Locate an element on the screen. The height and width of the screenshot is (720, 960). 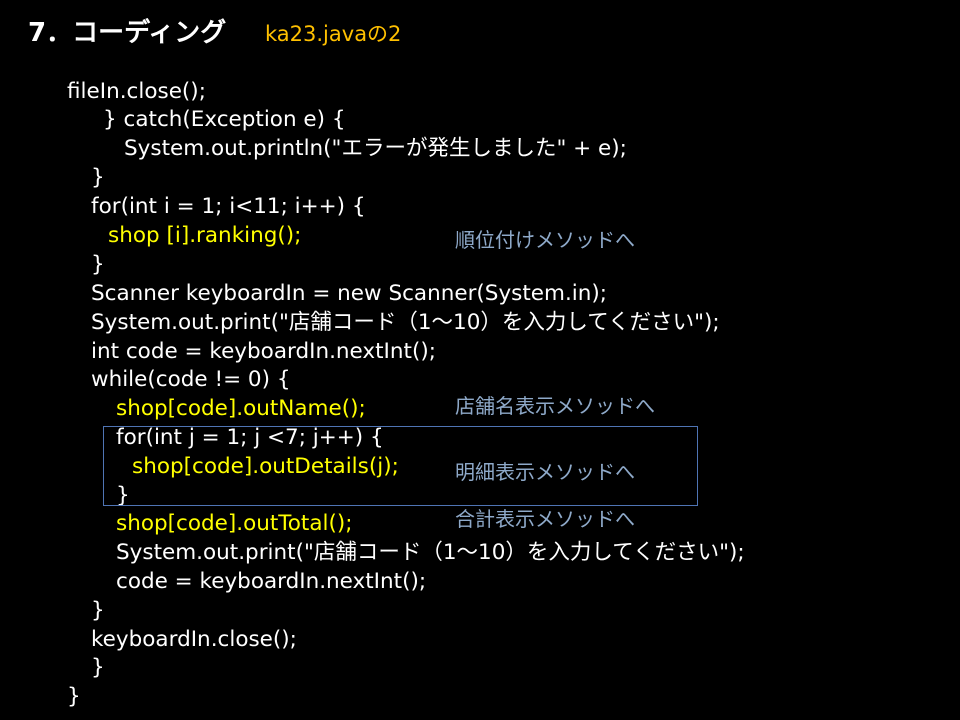
annotation-ranking: 順位付けメソッドへ is located at coordinates (545, 240).